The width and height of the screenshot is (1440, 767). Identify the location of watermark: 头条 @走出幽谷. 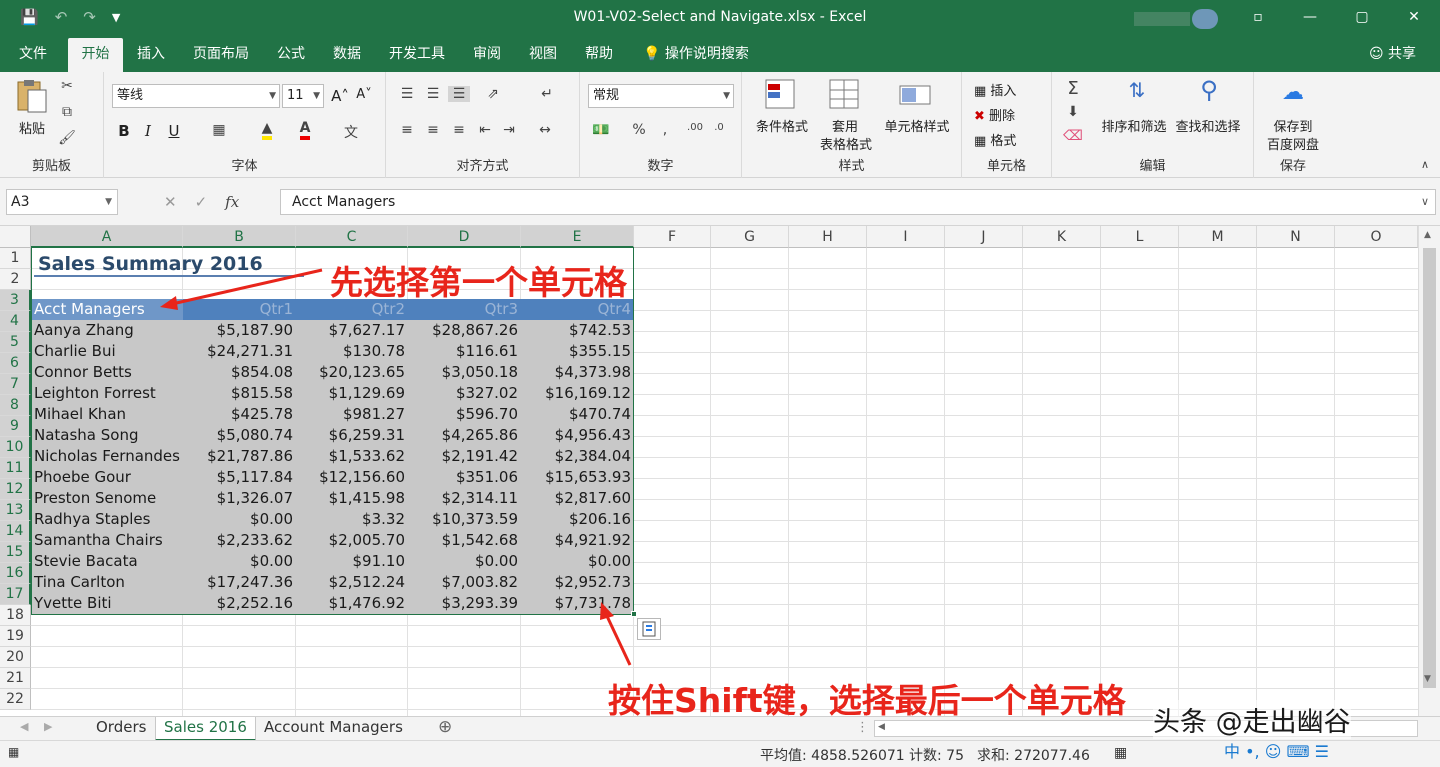
(1252, 719).